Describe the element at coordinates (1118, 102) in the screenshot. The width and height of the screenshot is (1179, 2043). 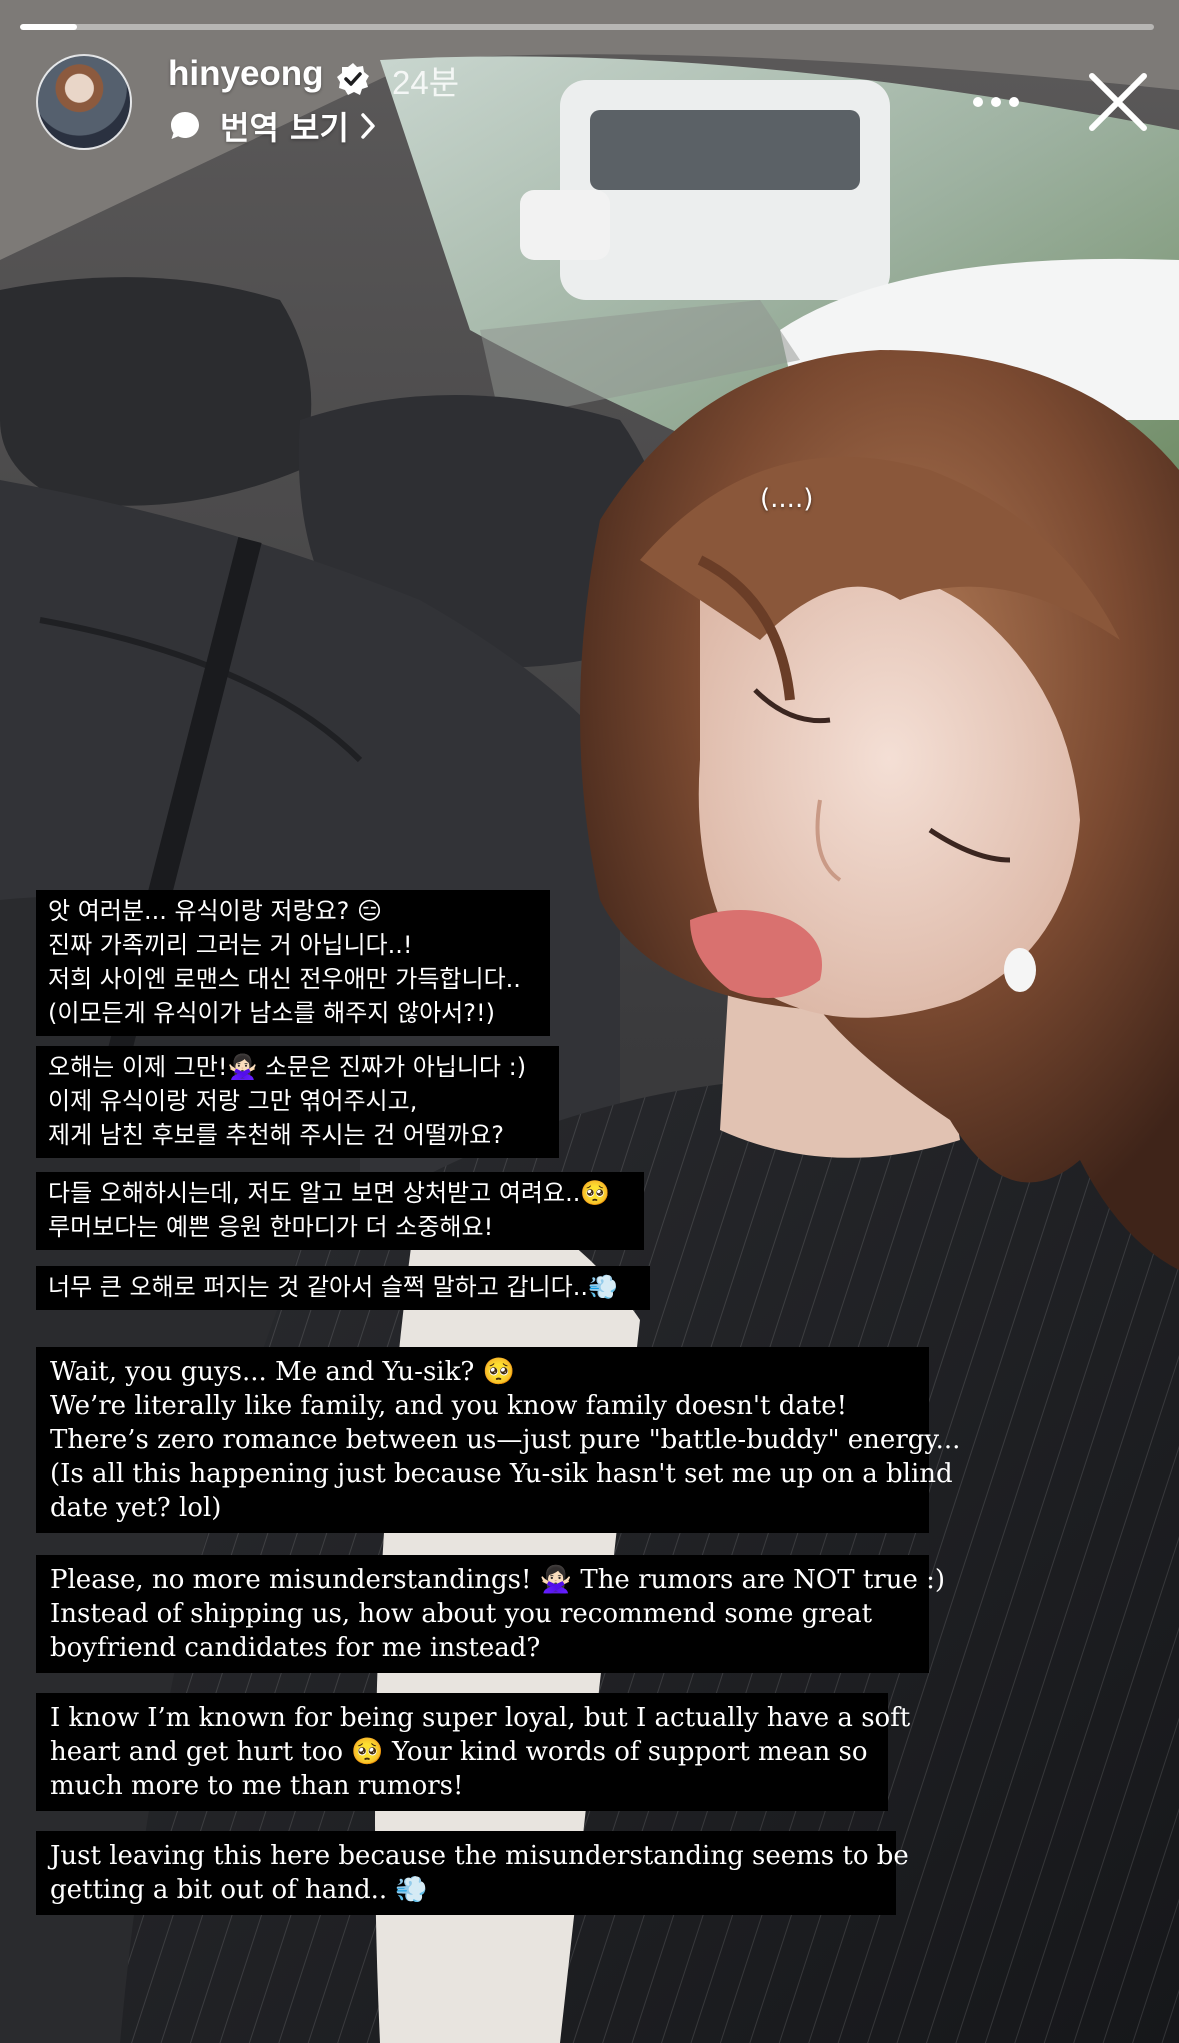
I see `close-icon` at that location.